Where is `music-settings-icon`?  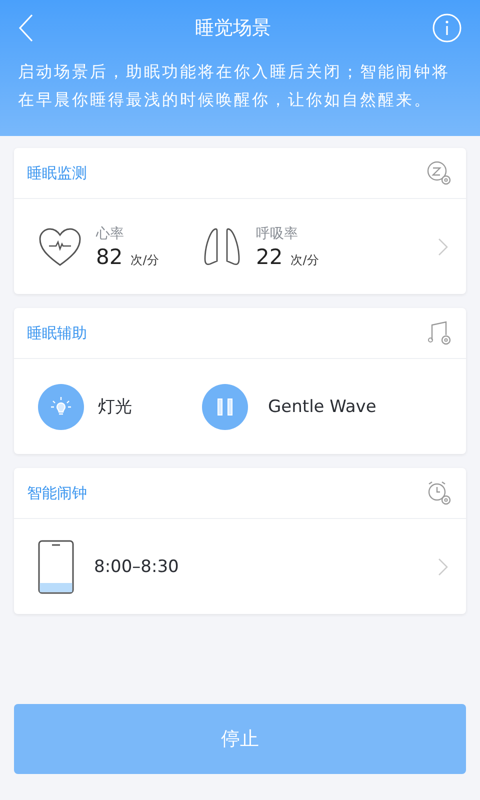 music-settings-icon is located at coordinates (439, 333).